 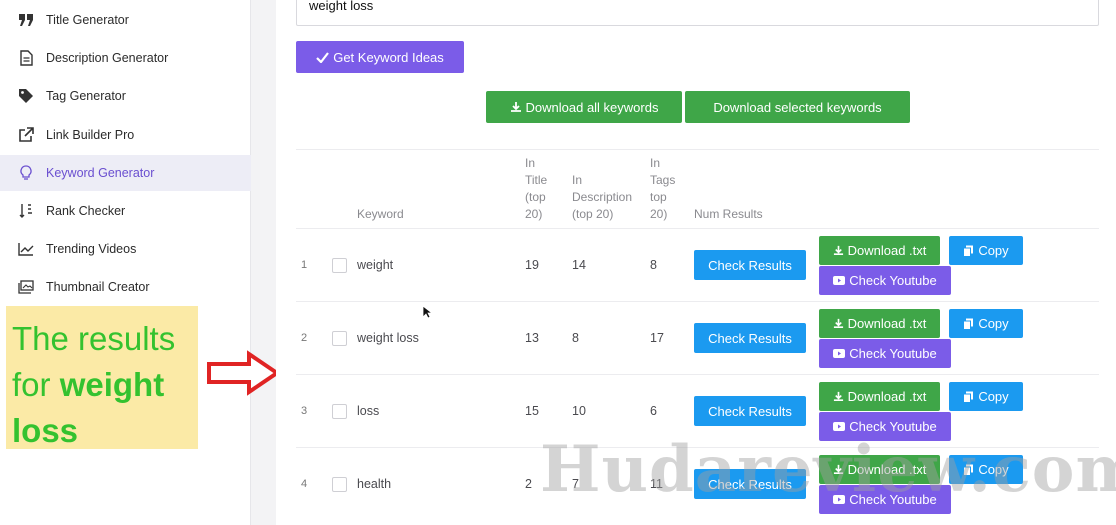 I want to click on get-keyword-ideas-button: Get Keyword Ideas, so click(x=380, y=57).